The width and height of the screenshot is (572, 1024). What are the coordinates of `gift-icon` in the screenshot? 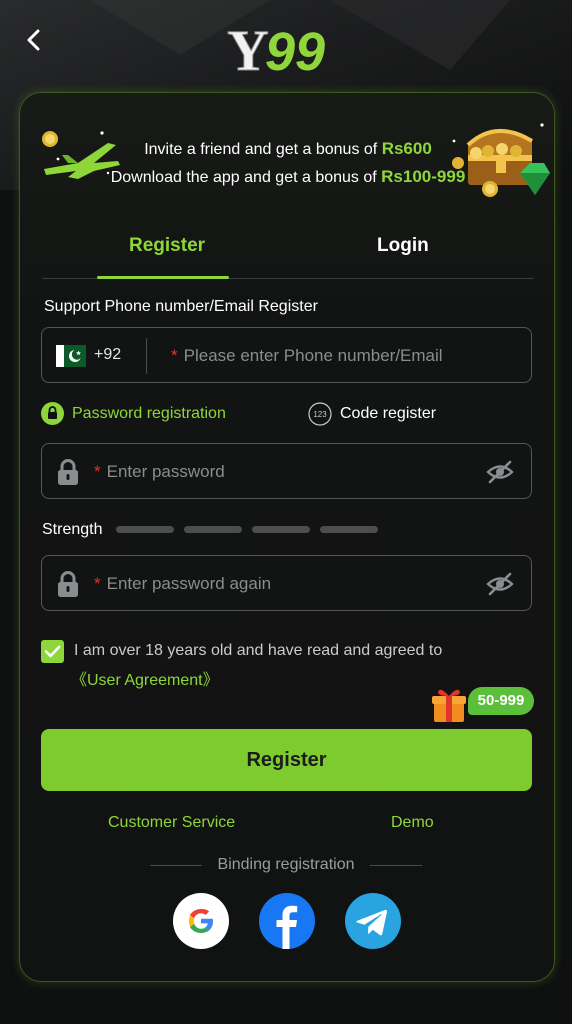 It's located at (449, 705).